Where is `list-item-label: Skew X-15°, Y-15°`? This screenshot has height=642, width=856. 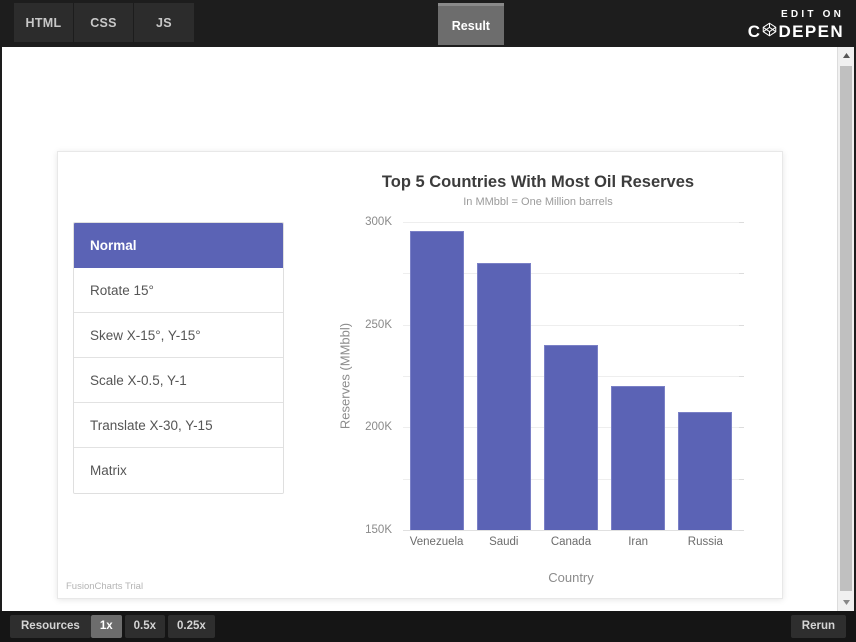
list-item-label: Skew X-15°, Y-15° is located at coordinates (145, 335).